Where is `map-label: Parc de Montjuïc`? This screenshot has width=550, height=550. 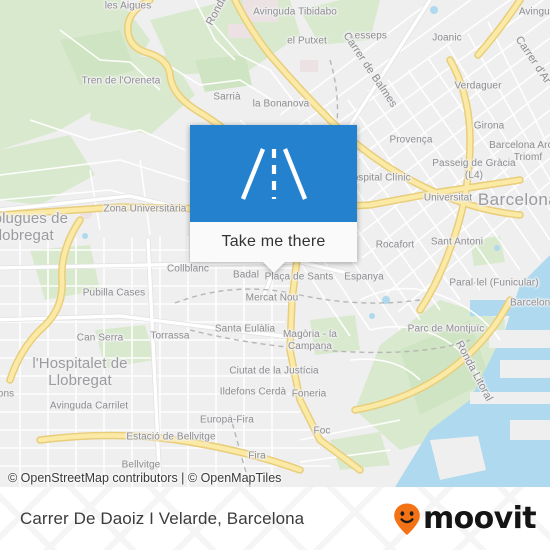 map-label: Parc de Montjuïc is located at coordinates (446, 329).